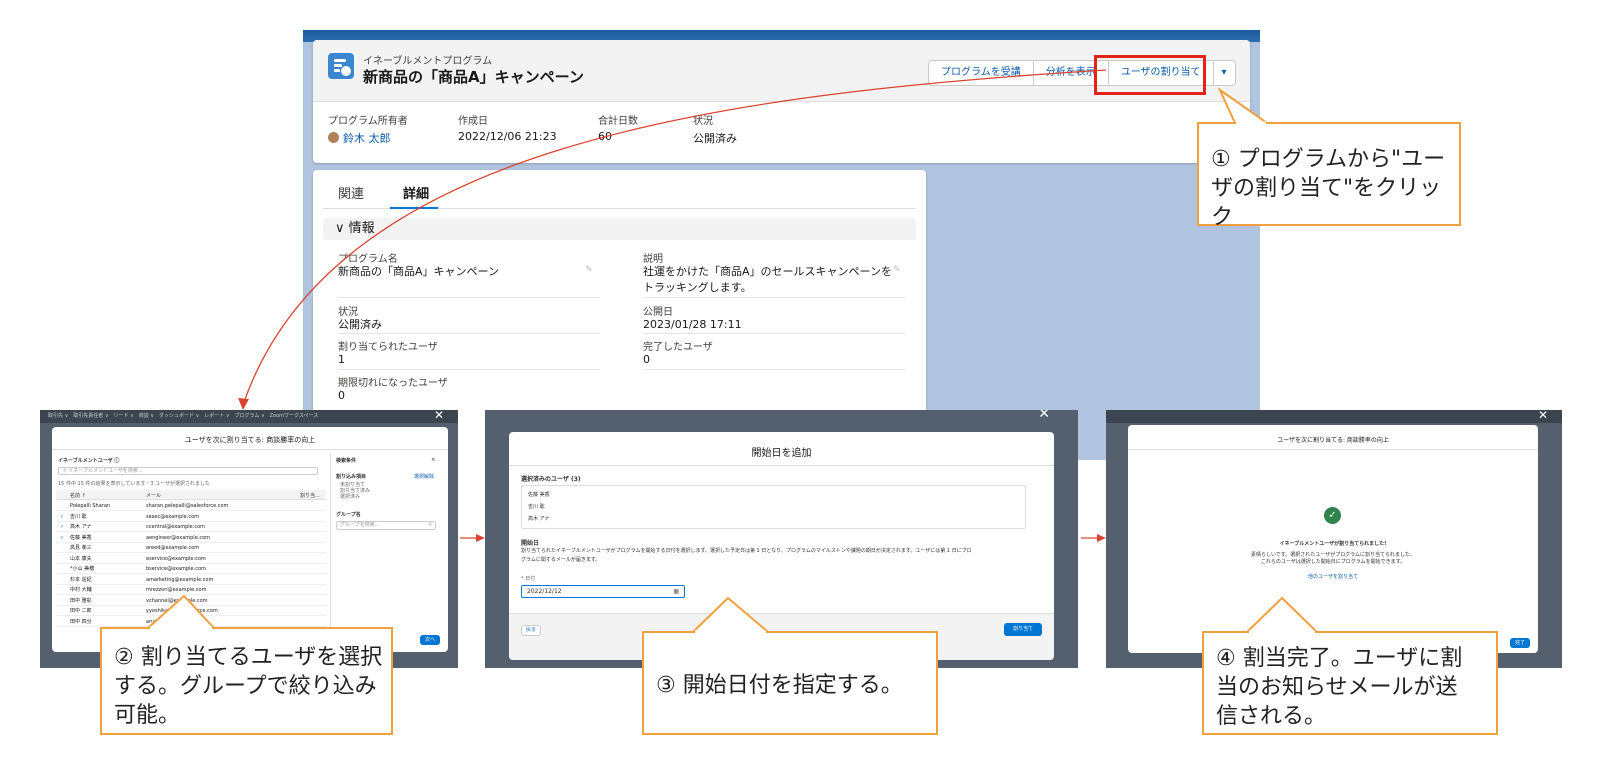 Image resolution: width=1600 pixels, height=760 pixels. Describe the element at coordinates (1282, 615) in the screenshot. I see `callout-pointer` at that location.